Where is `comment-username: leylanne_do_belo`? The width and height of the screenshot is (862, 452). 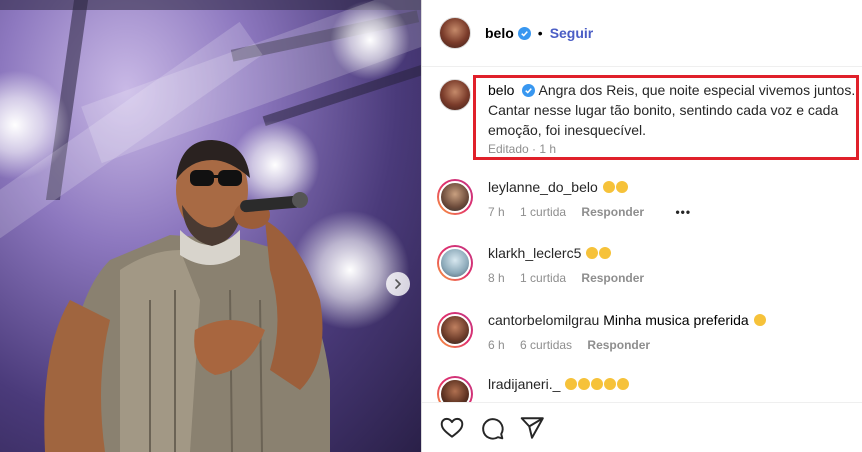
comment-username: leylanne_do_belo is located at coordinates (543, 187).